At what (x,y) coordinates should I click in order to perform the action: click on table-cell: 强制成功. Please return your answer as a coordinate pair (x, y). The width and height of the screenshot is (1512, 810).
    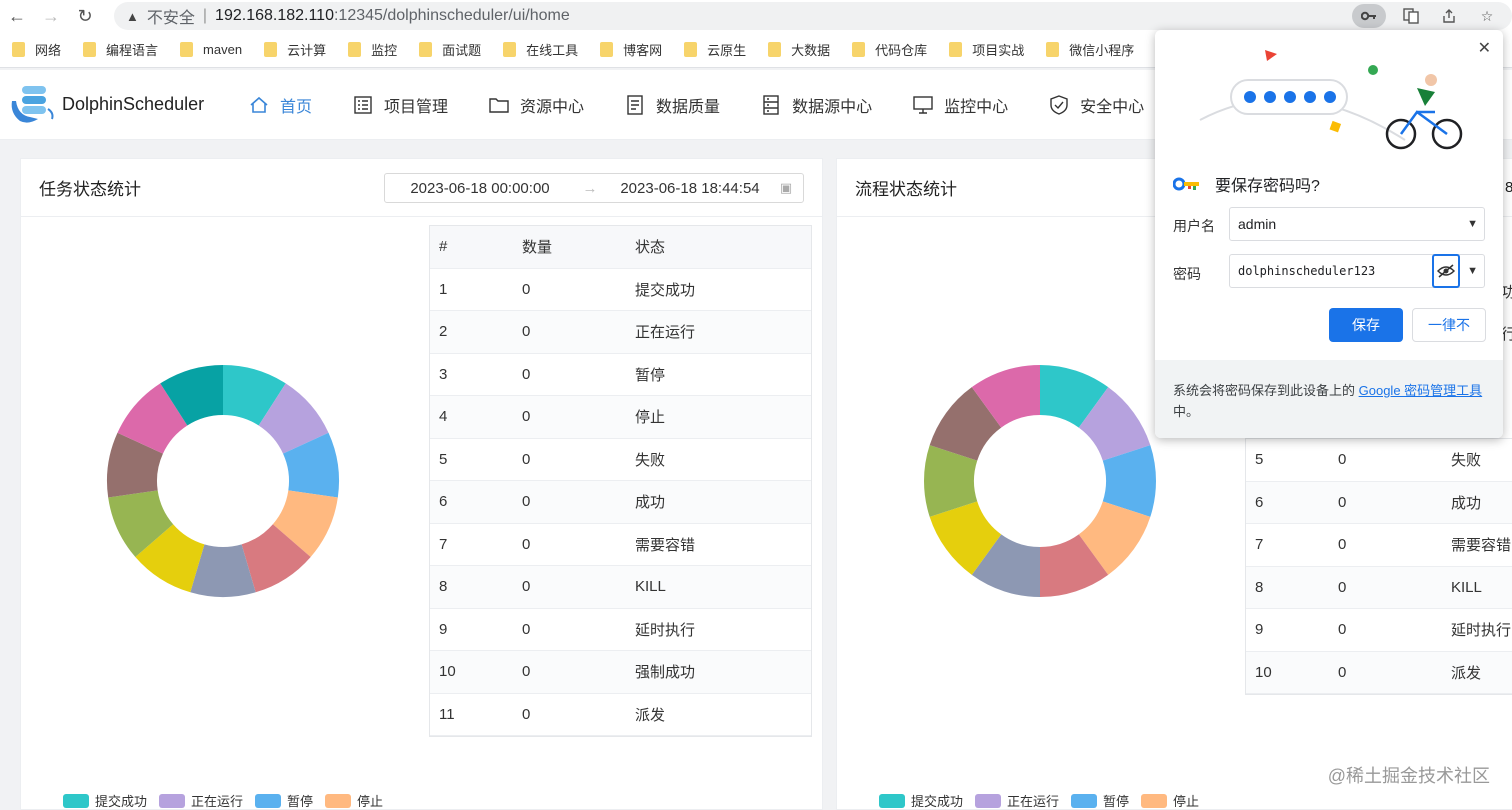
    Looking at the image, I should click on (665, 673).